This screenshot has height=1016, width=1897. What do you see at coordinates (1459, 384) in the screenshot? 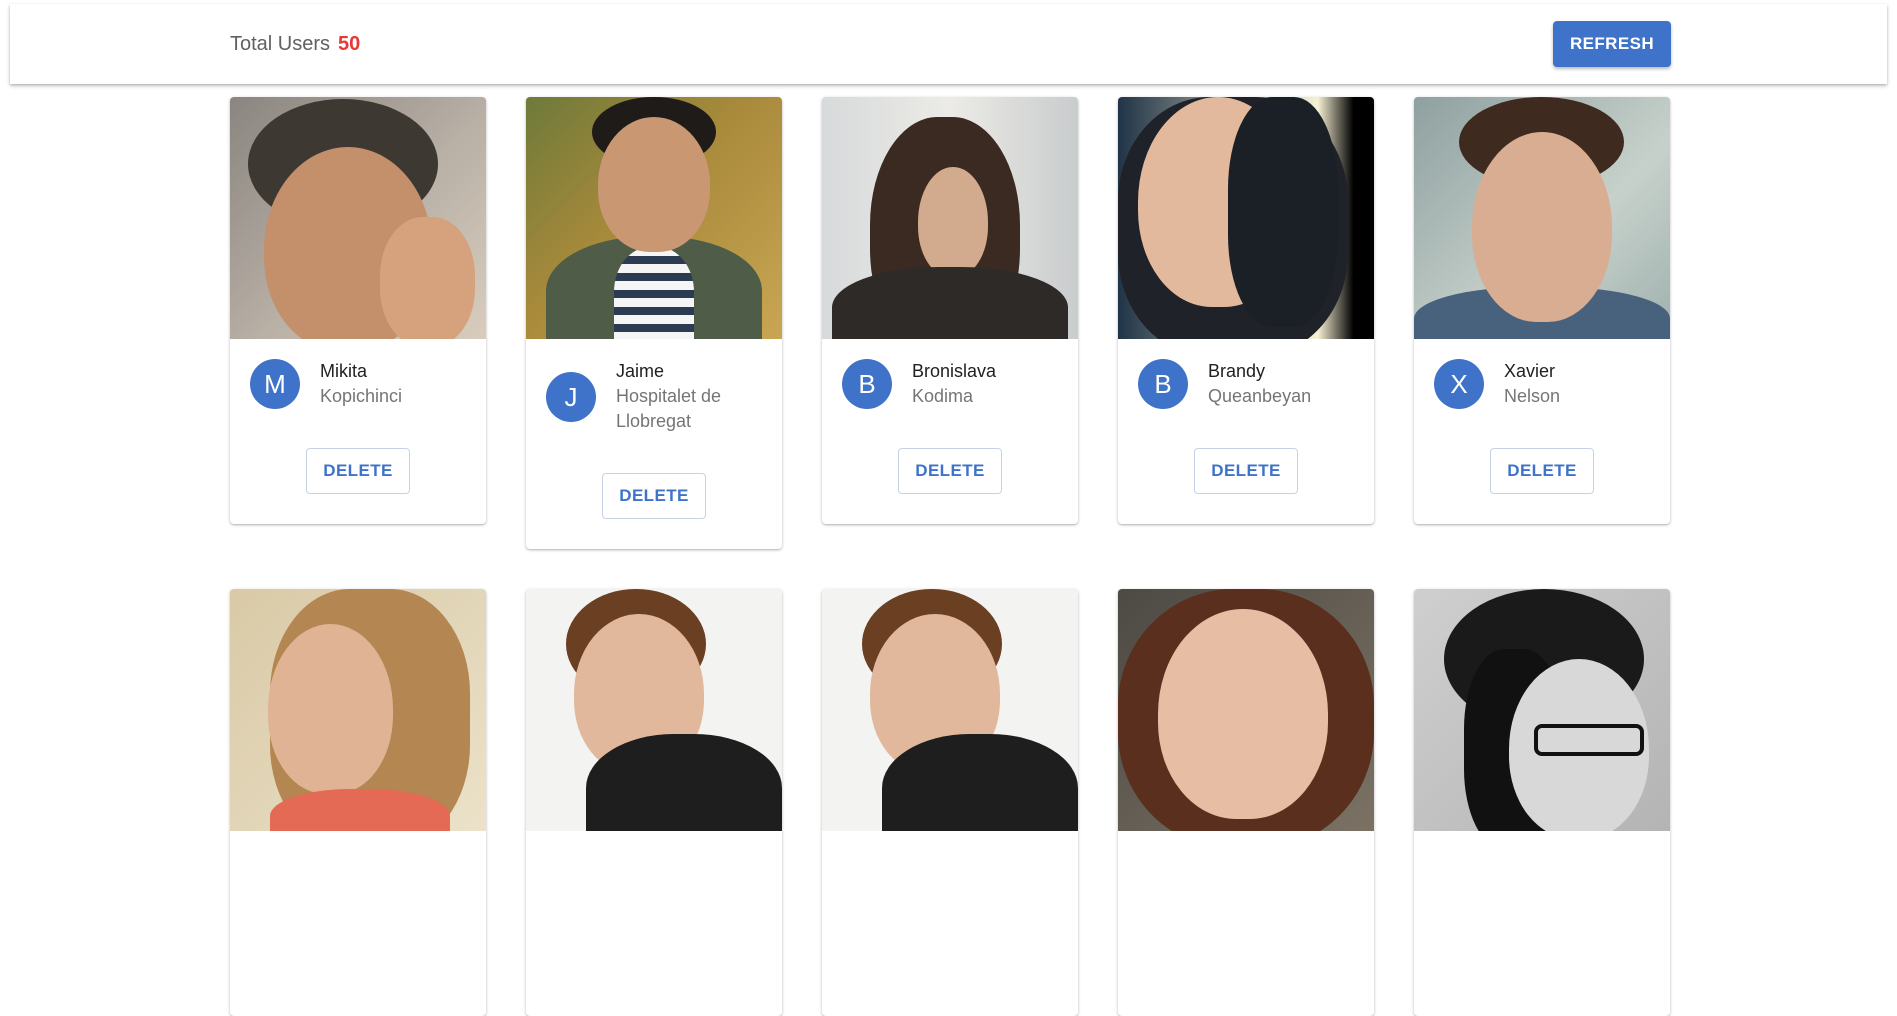
I see `user-avatar: X` at bounding box center [1459, 384].